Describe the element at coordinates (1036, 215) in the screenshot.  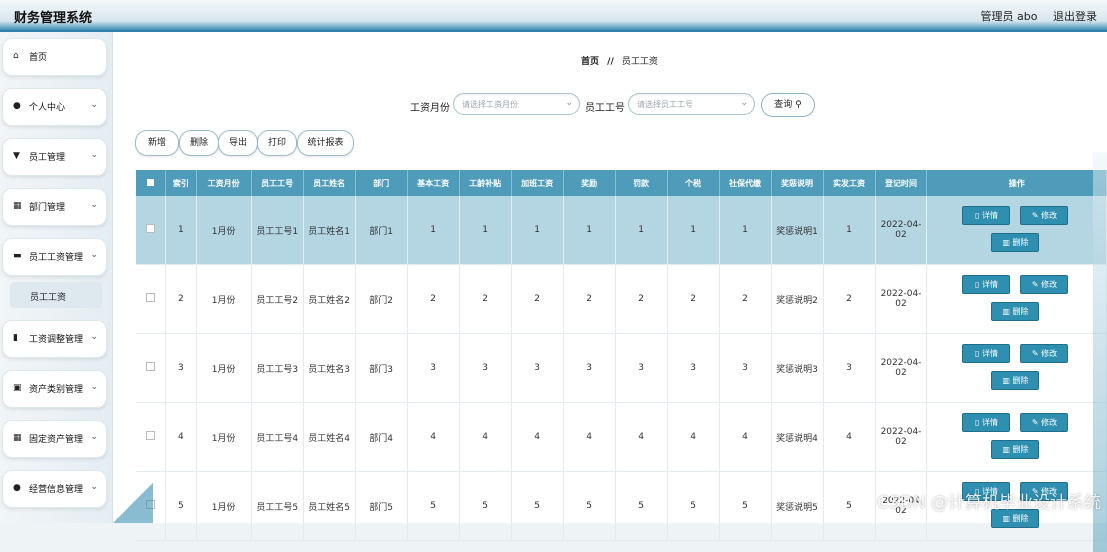
I see `edit-icon: ✎` at that location.